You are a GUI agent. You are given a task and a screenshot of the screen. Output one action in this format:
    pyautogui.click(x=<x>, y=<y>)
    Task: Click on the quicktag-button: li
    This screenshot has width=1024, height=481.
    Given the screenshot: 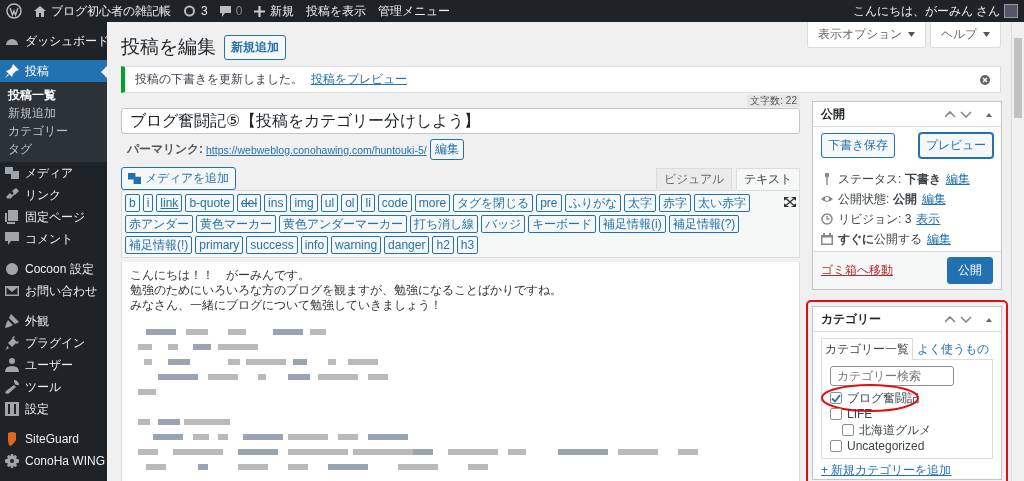 What is the action you would take?
    pyautogui.click(x=368, y=203)
    